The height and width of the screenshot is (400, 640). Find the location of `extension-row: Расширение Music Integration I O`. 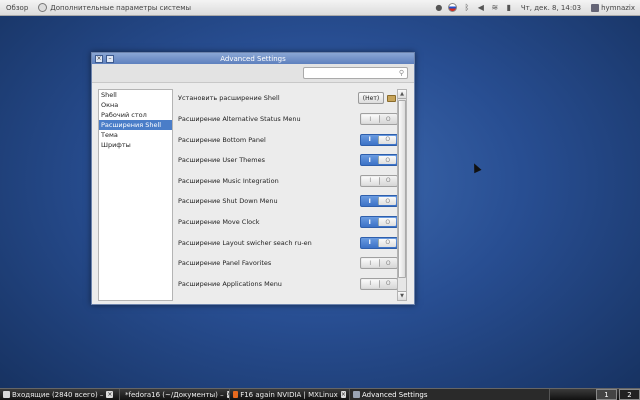

extension-row: Расширение Music Integration I O is located at coordinates (288, 181).